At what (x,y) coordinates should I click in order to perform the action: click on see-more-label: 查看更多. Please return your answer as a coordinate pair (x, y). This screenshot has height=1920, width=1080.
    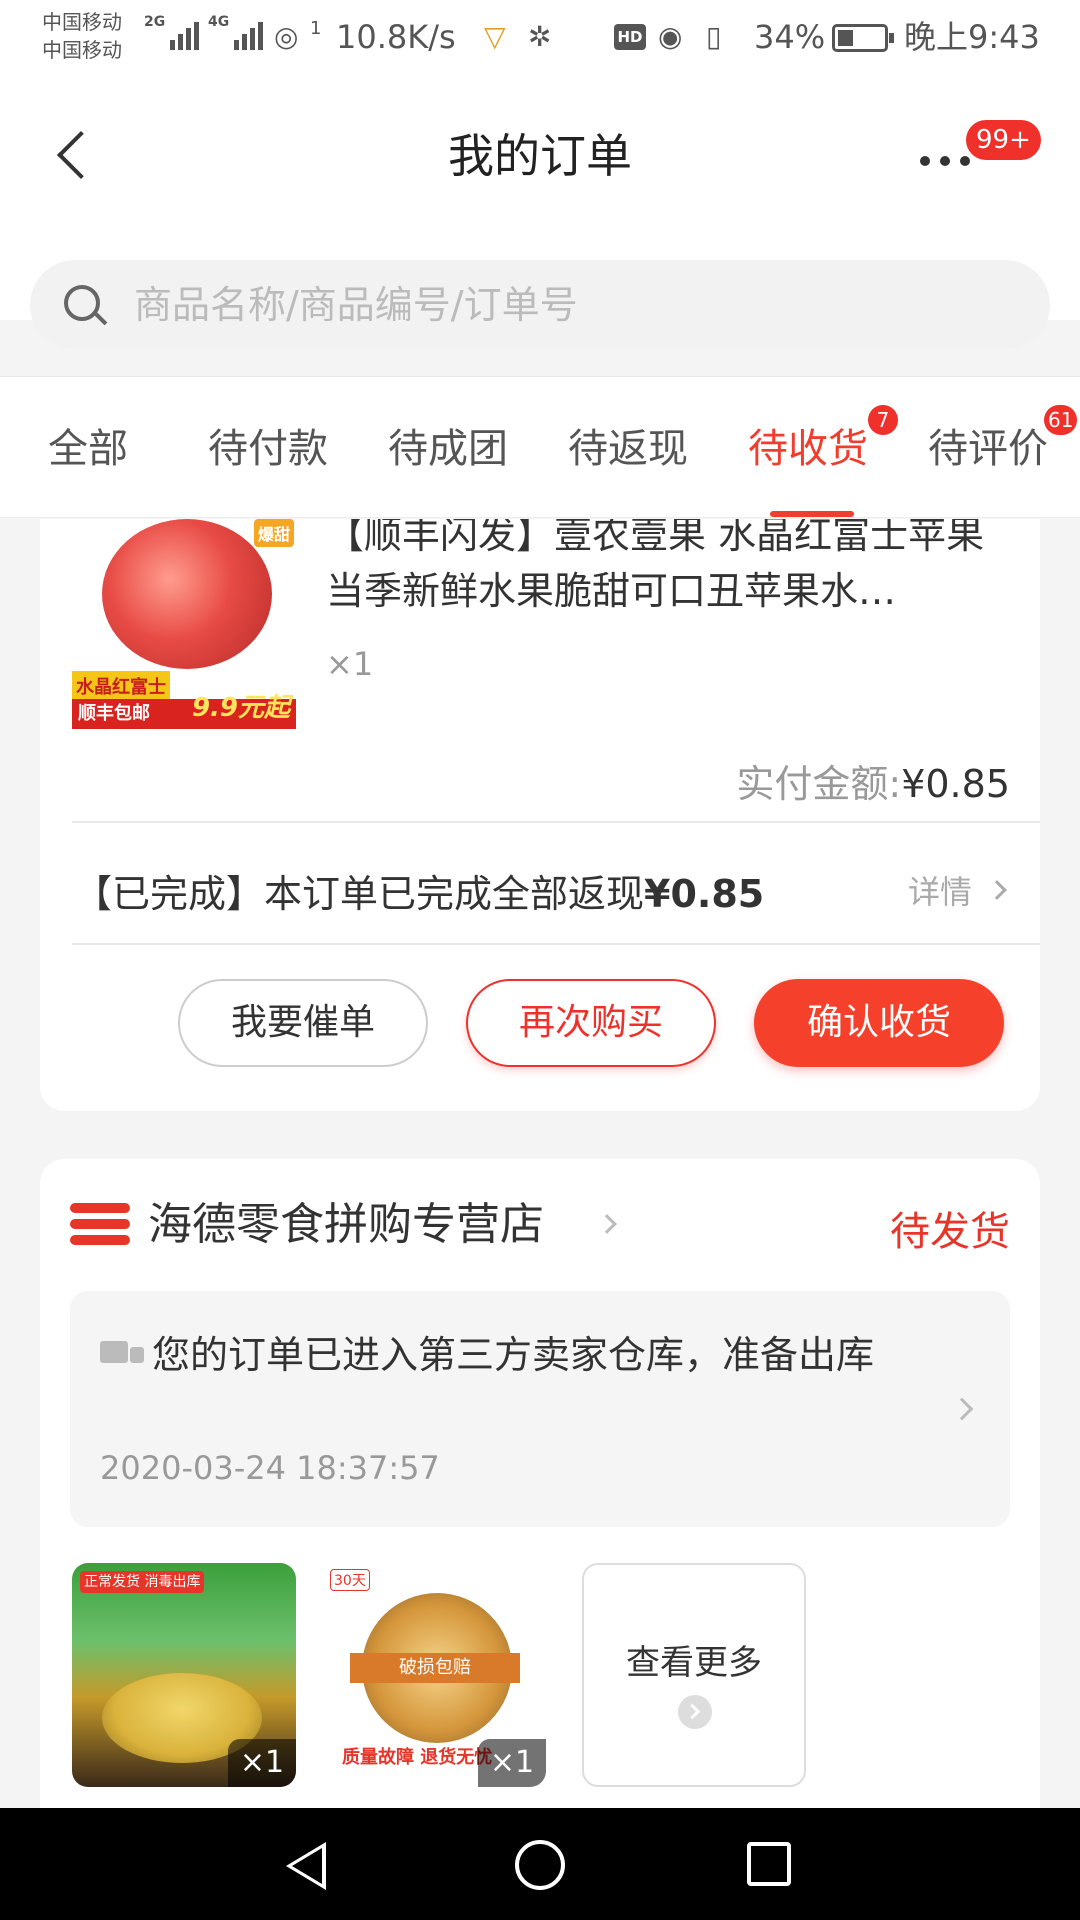
    Looking at the image, I should click on (694, 1663).